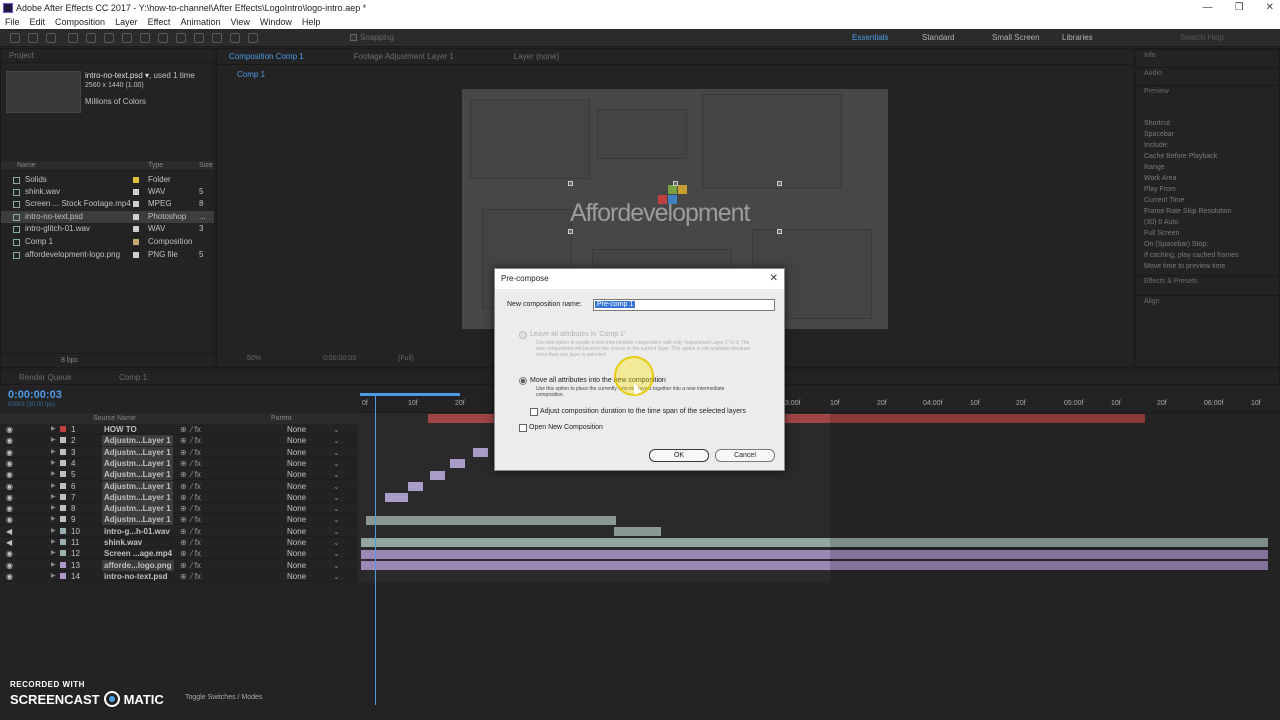 Image resolution: width=1280 pixels, height=720 pixels. What do you see at coordinates (138, 565) in the screenshot?
I see `layer-name: afforde...logo.png` at bounding box center [138, 565].